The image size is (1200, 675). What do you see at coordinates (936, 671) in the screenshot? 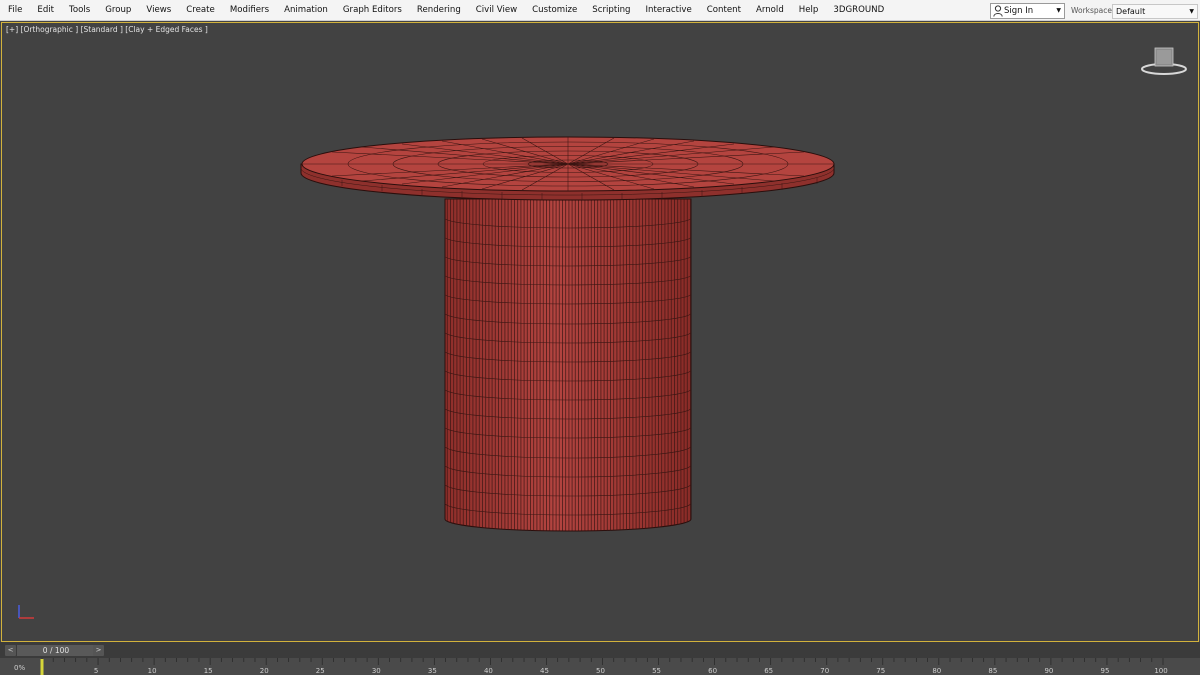
I see `track-tick-label: 80` at bounding box center [936, 671].